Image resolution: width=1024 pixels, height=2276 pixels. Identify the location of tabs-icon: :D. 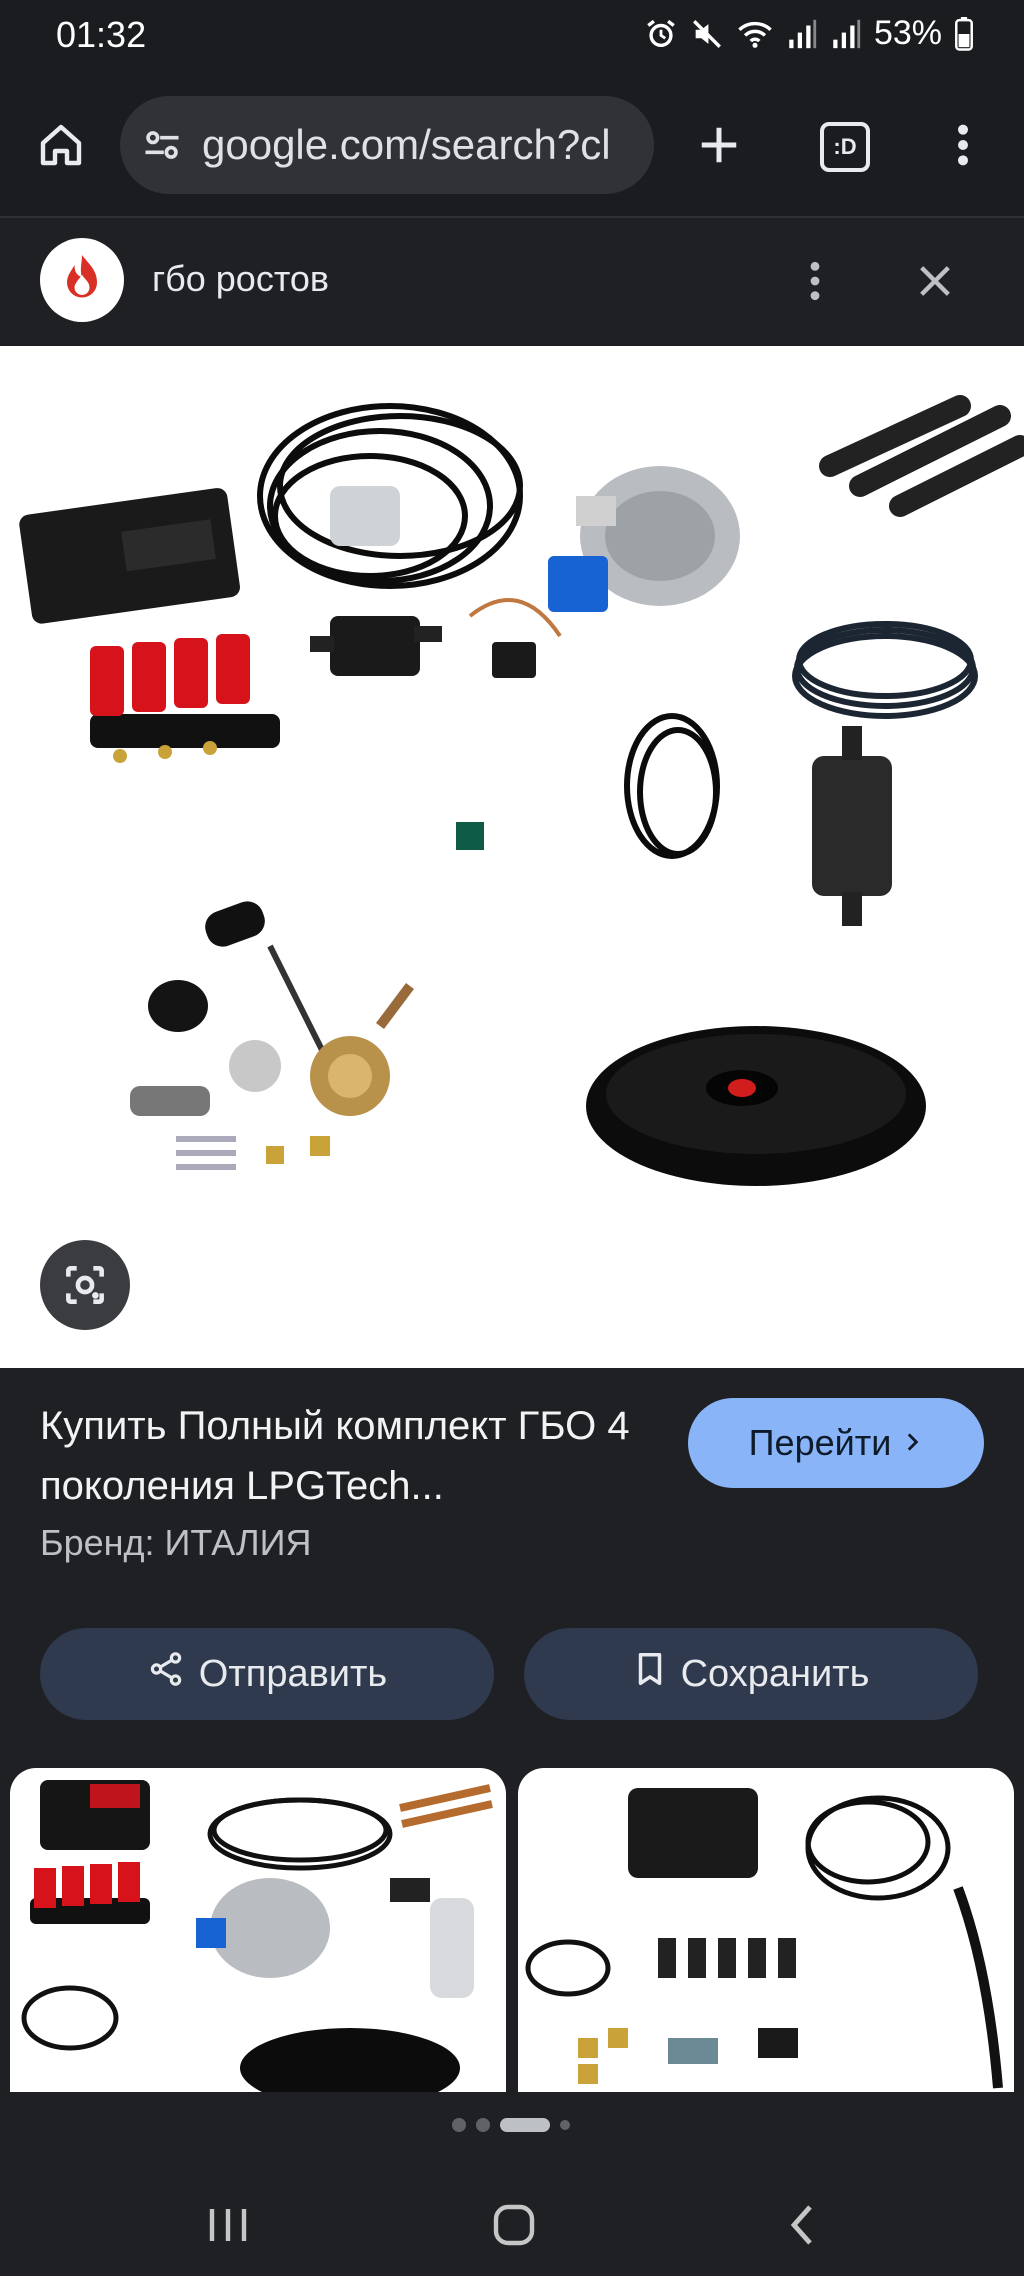
(845, 147).